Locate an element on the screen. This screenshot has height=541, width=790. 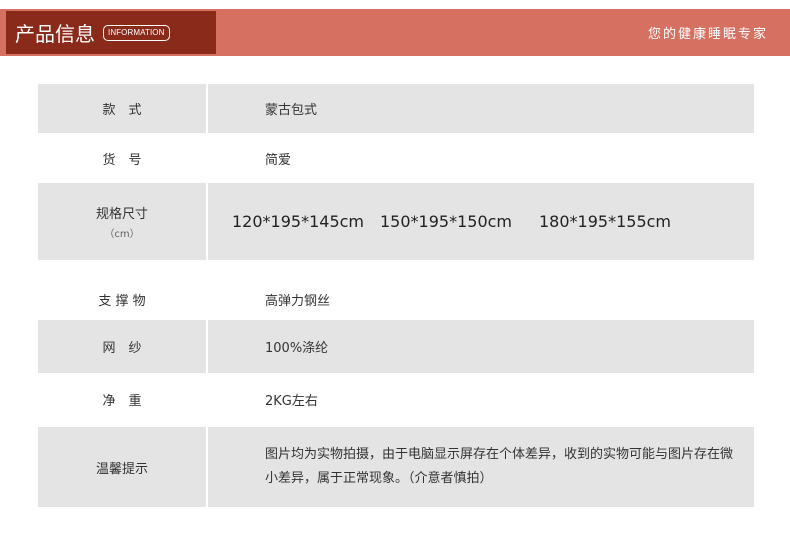
section-title: 产品信息 is located at coordinates (55, 34).